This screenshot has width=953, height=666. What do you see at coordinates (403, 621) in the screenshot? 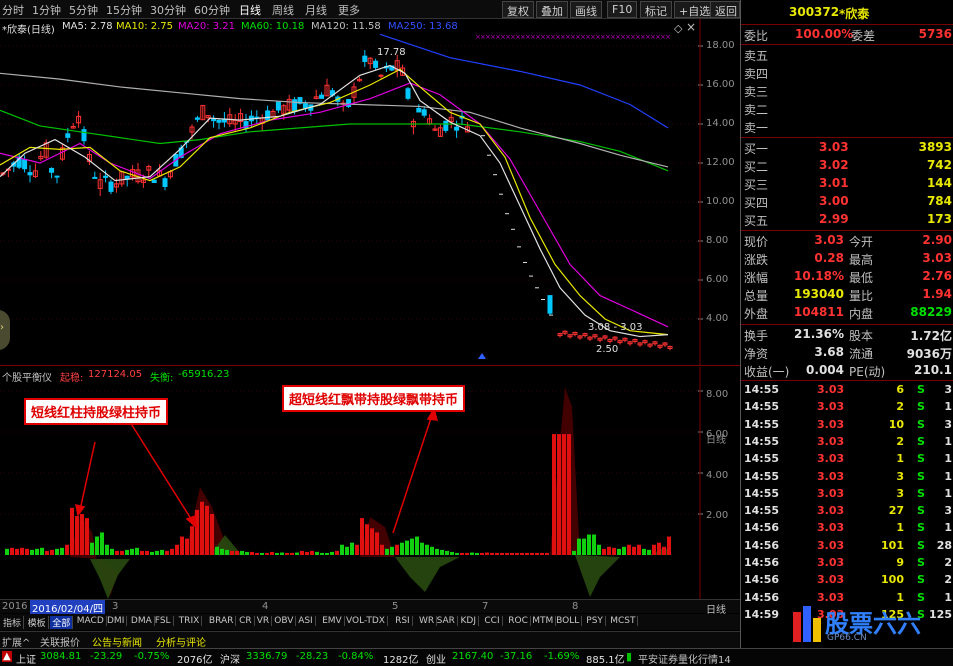
I see `indicator-tab: RSI` at bounding box center [403, 621].